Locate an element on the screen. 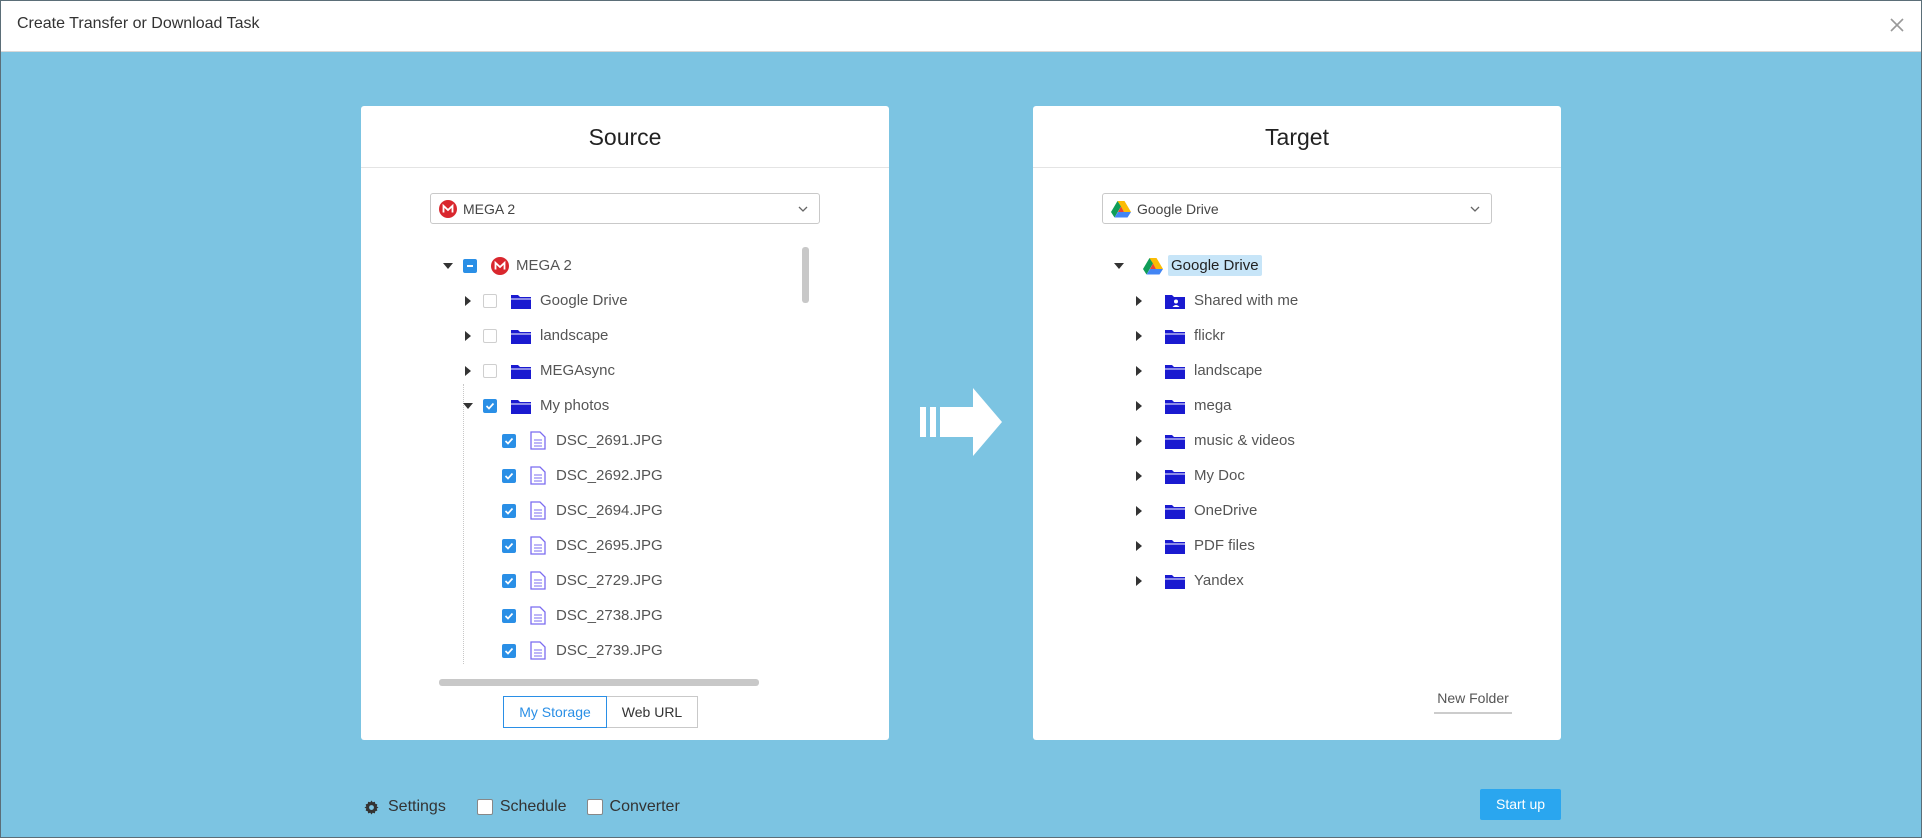 The height and width of the screenshot is (838, 1922). root-checkbox is located at coordinates (470, 265).